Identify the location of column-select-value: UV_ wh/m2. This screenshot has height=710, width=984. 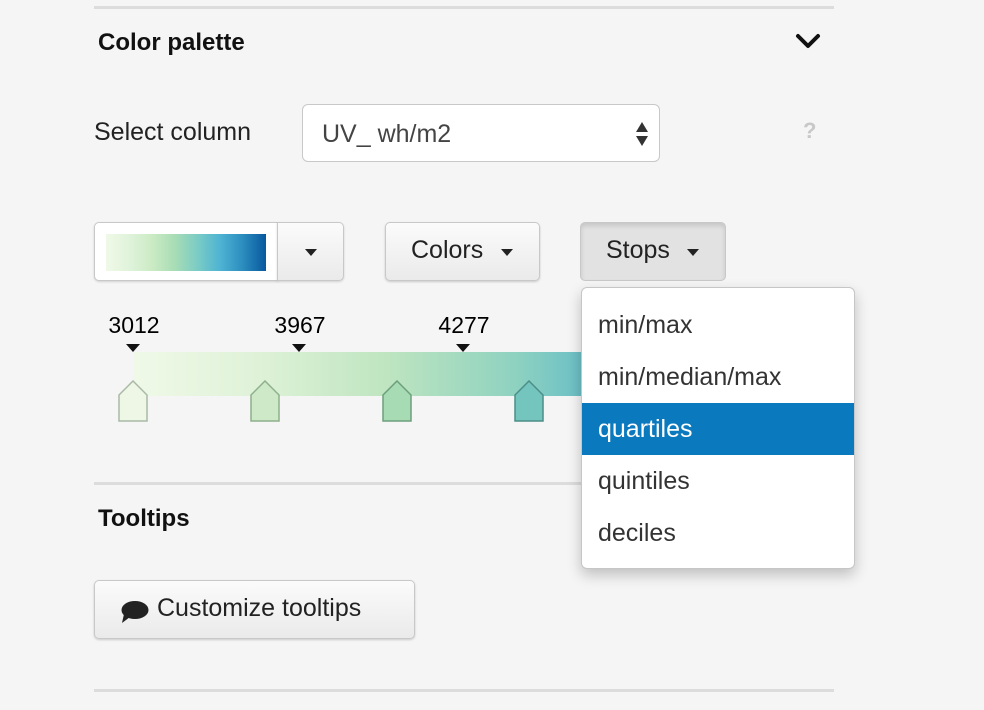
(387, 134).